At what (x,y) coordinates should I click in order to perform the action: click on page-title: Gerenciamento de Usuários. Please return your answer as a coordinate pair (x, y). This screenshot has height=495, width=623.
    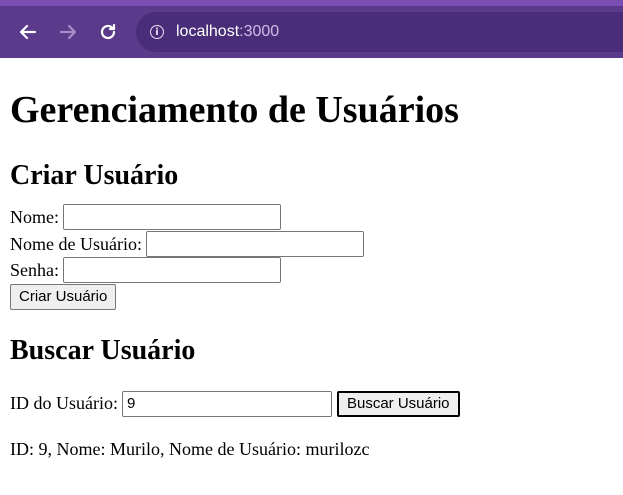
    Looking at the image, I should click on (234, 110).